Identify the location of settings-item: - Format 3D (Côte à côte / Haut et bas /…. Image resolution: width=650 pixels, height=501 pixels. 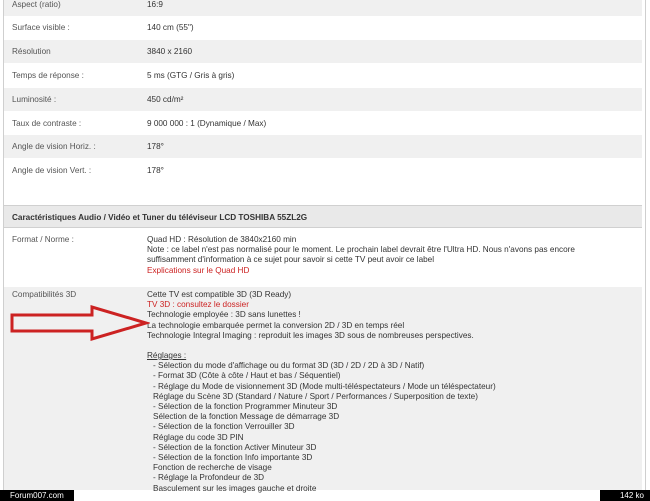
(247, 376).